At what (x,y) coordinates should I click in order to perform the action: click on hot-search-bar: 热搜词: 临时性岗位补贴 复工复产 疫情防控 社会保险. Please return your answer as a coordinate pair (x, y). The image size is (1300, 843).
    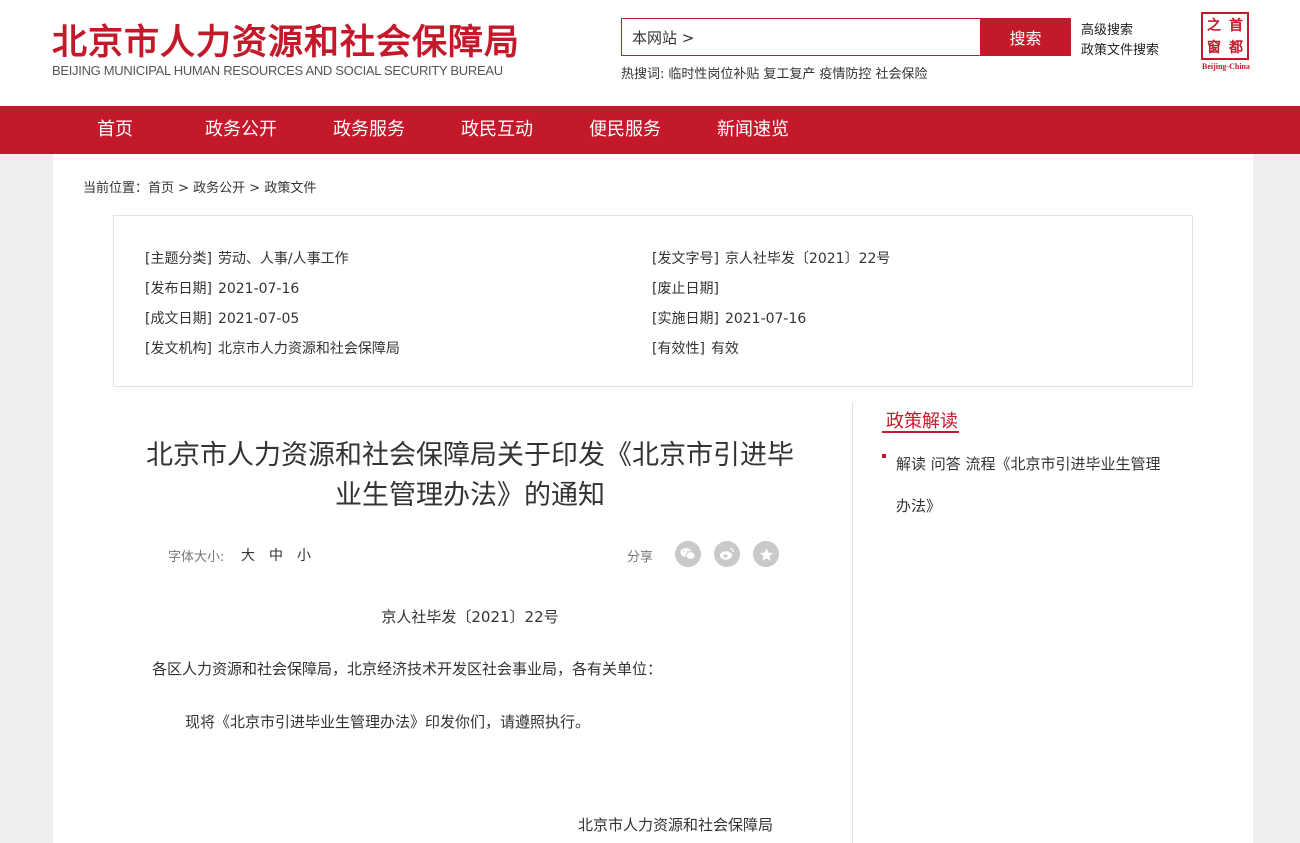
    Looking at the image, I should click on (774, 72).